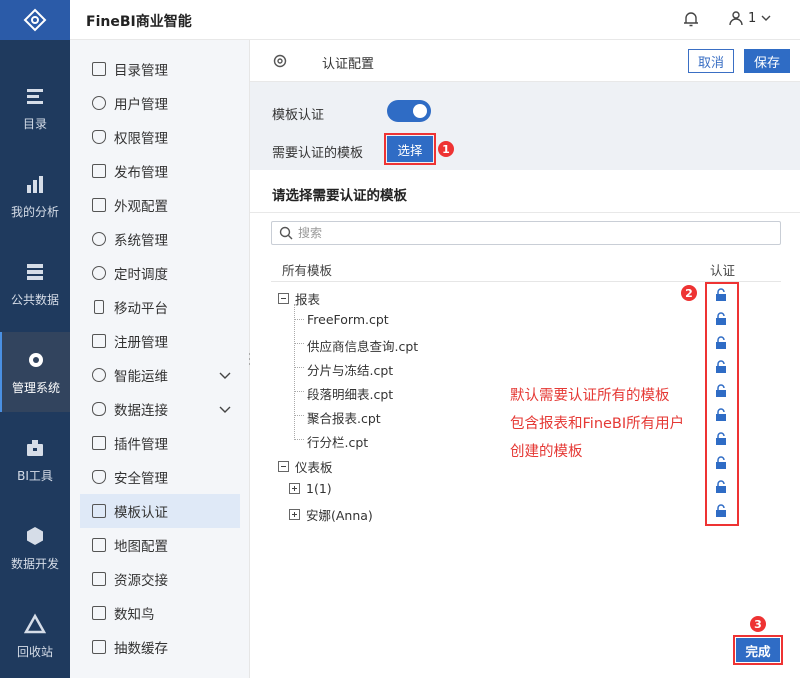  Describe the element at coordinates (160, 103) in the screenshot. I see `menu-item-user-manage: 用户管理` at that location.